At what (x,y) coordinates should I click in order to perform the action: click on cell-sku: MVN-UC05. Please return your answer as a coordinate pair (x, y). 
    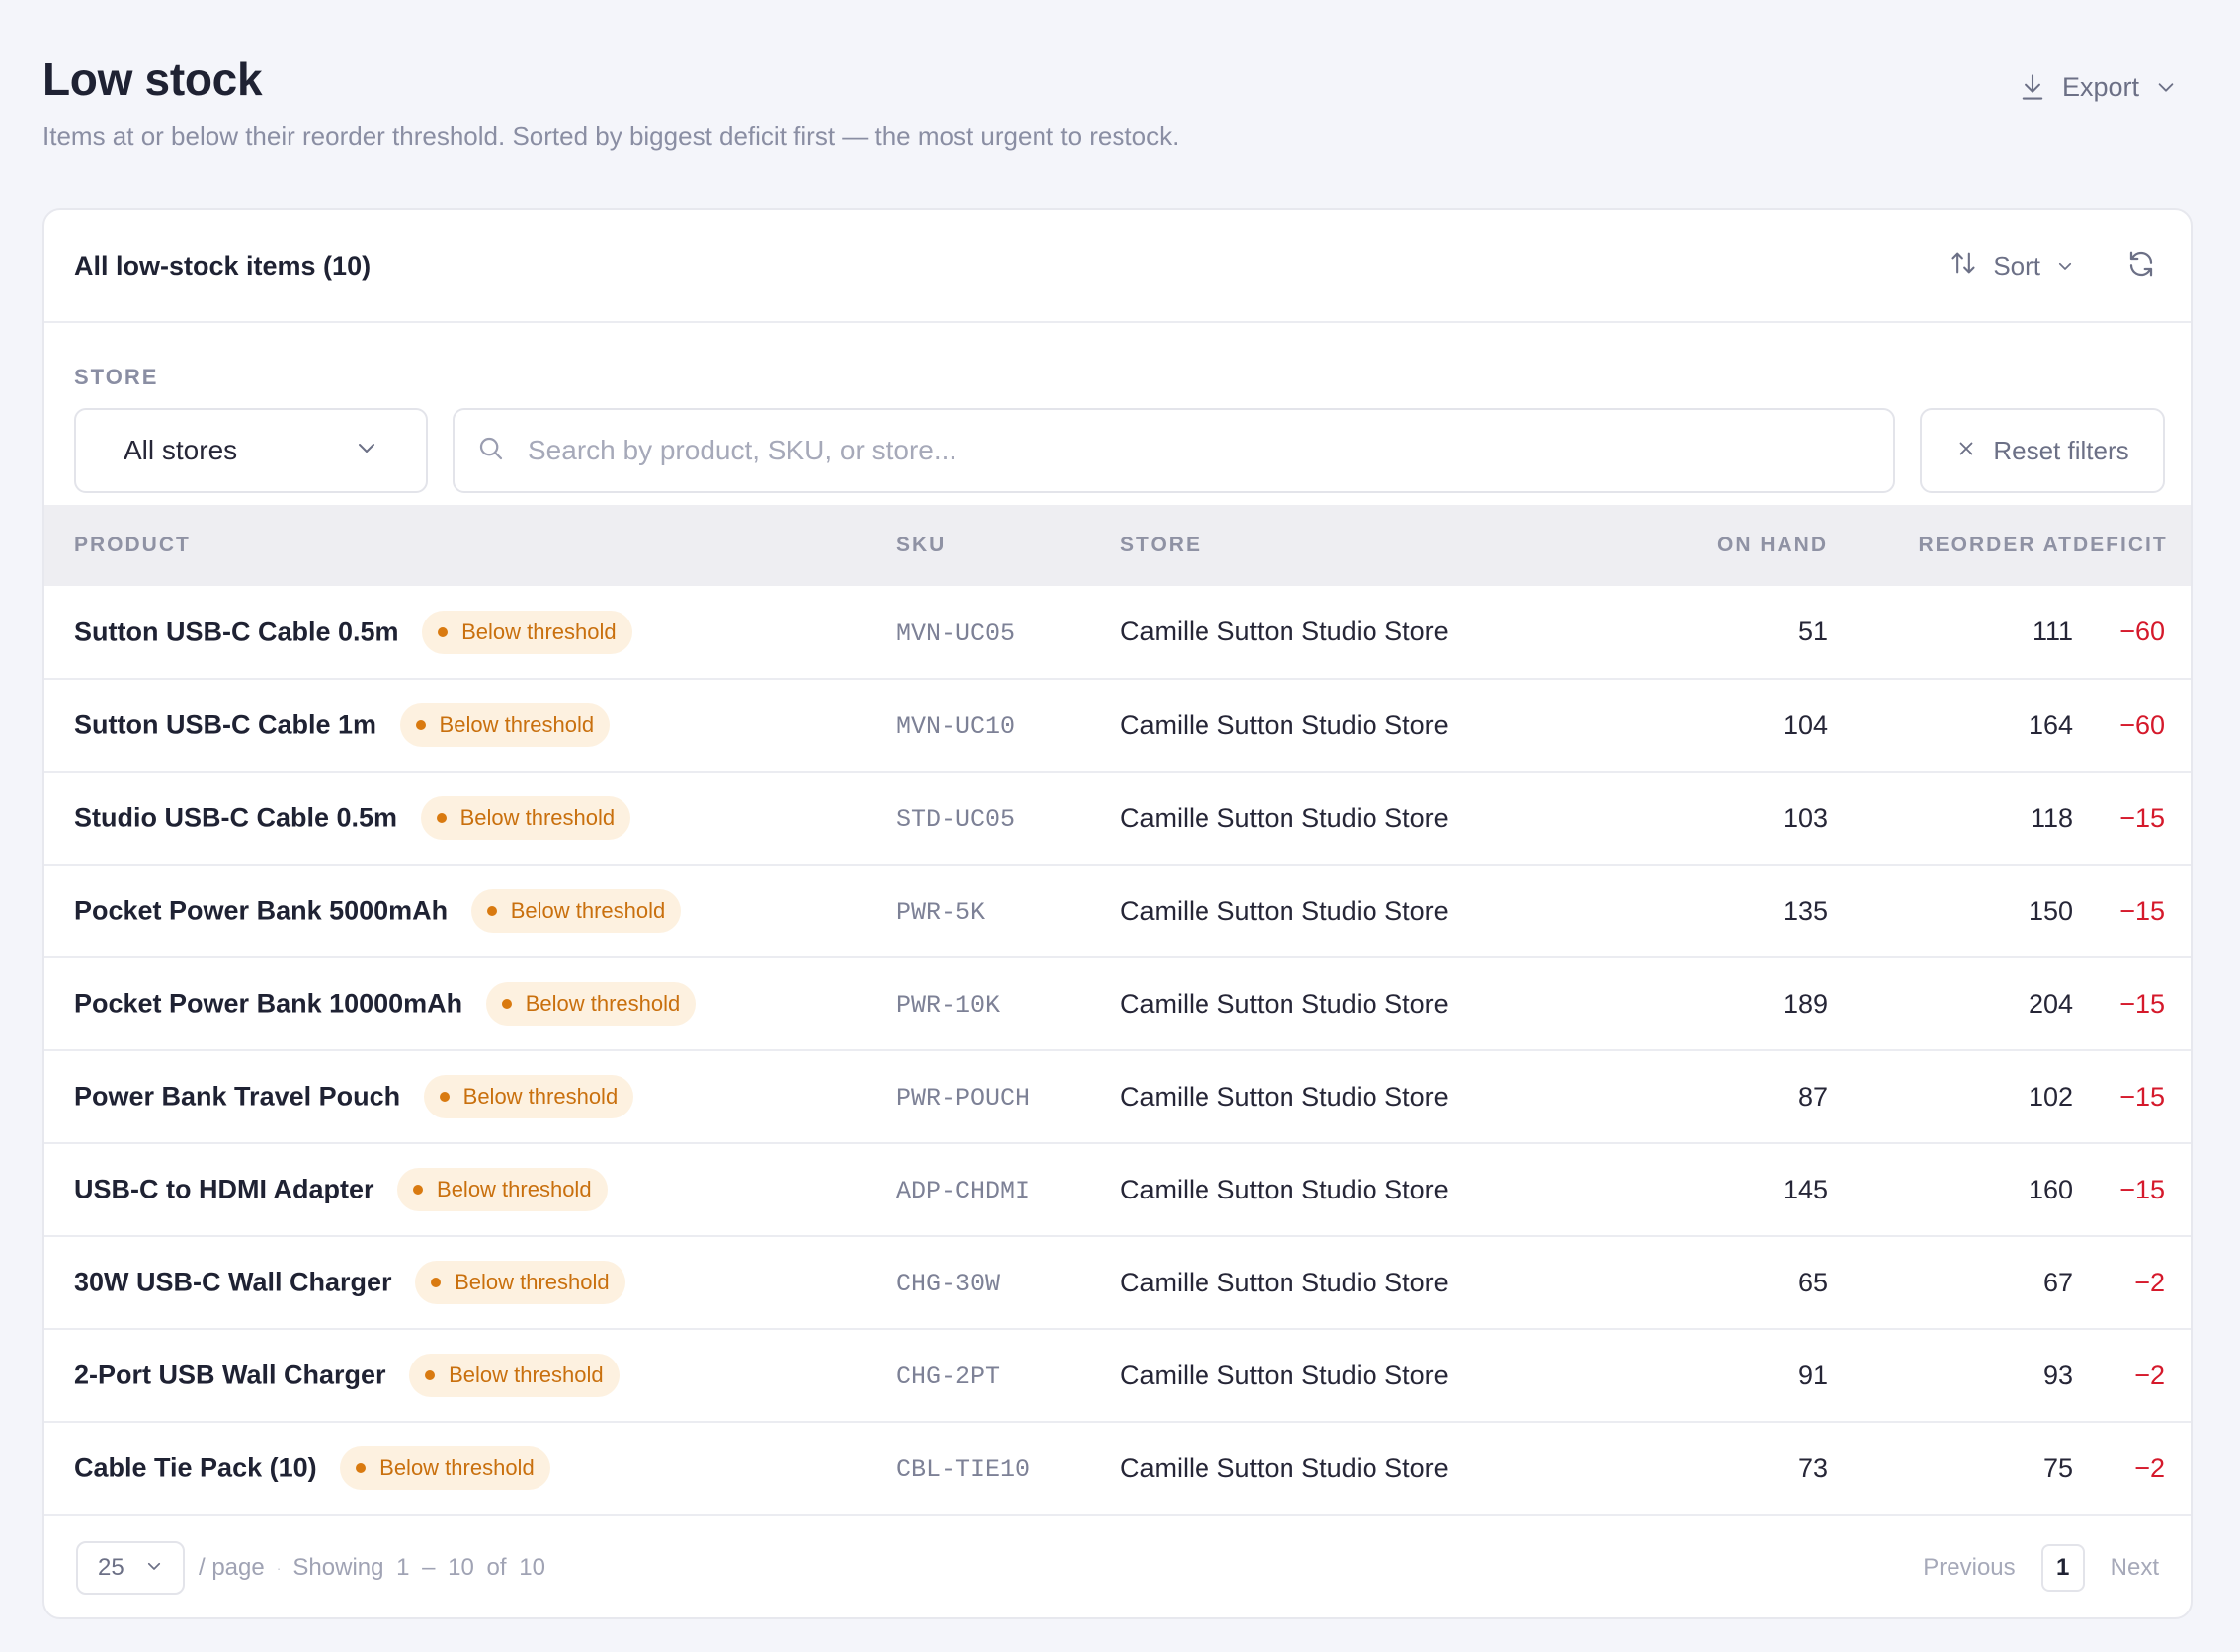
    Looking at the image, I should click on (1008, 632).